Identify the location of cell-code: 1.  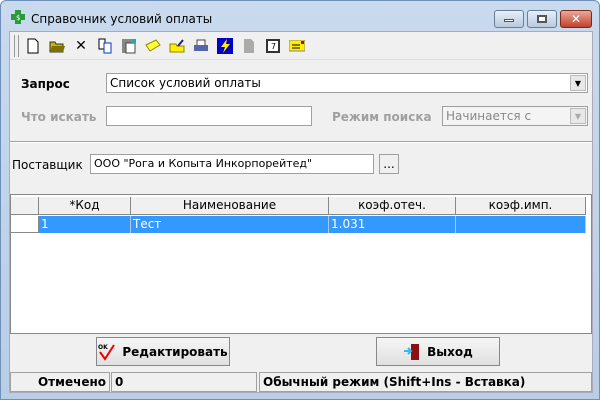
(85, 224).